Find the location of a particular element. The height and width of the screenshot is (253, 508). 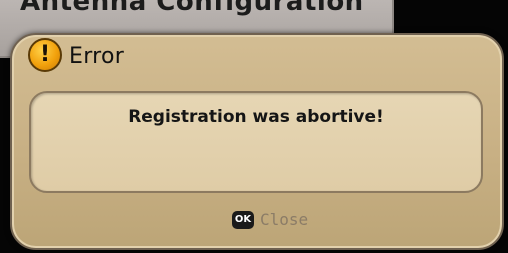

background-window-title: Antenna Configuration is located at coordinates (192, 8).